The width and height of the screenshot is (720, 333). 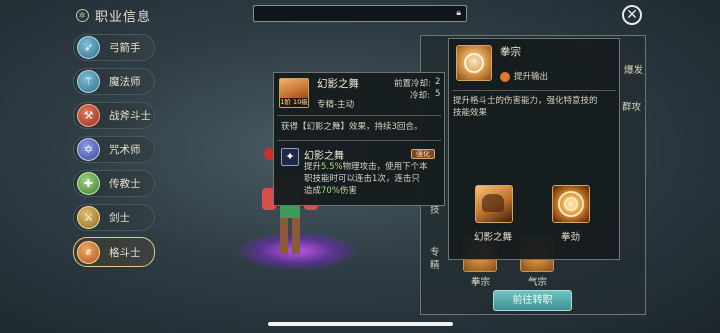 What do you see at coordinates (125, 184) in the screenshot?
I see `sidebar-item-label: 传教士` at bounding box center [125, 184].